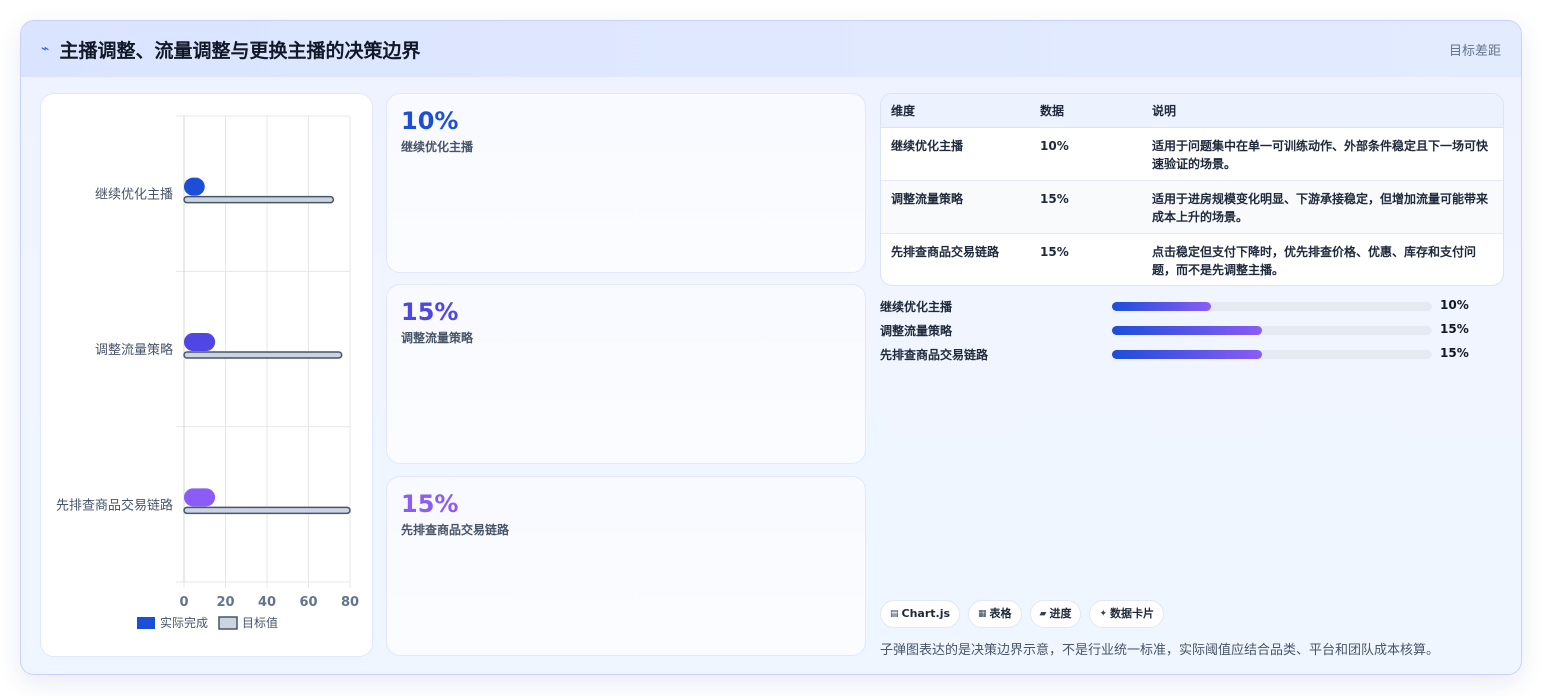 The width and height of the screenshot is (1543, 696). I want to click on y-category-label: 先排查商品交易链路, so click(114, 505).